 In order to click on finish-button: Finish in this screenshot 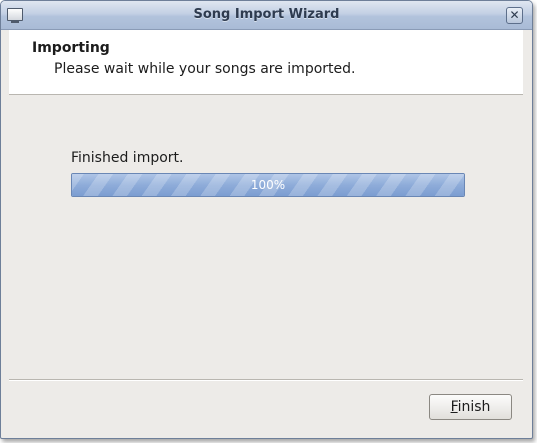, I will do `click(470, 407)`.